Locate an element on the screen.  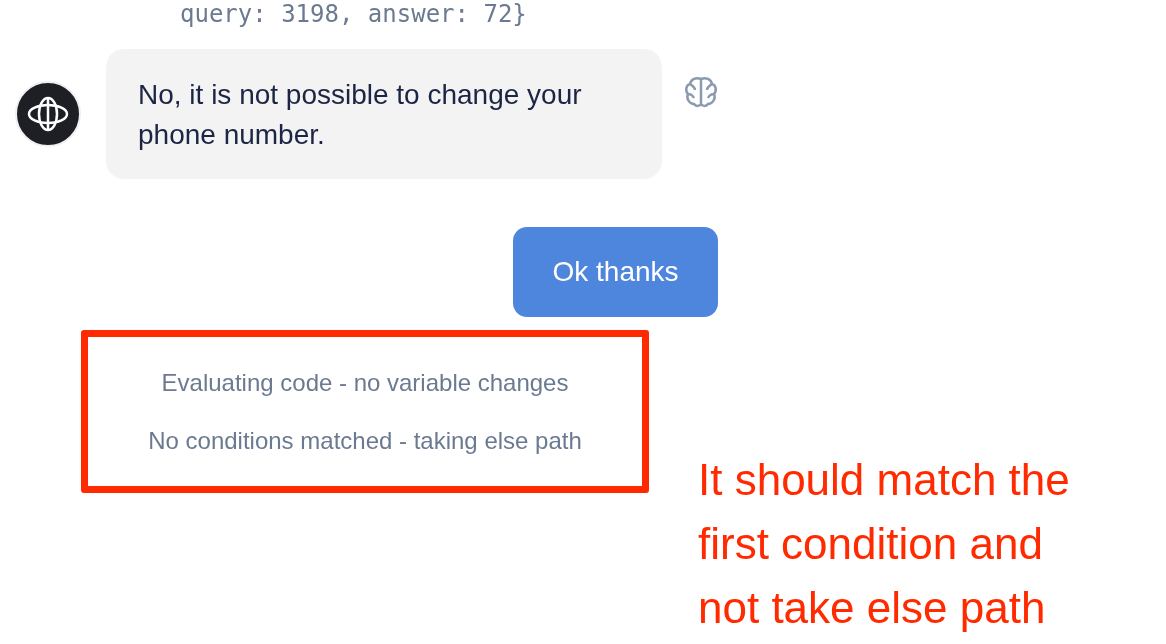
brain-icon is located at coordinates (701, 92).